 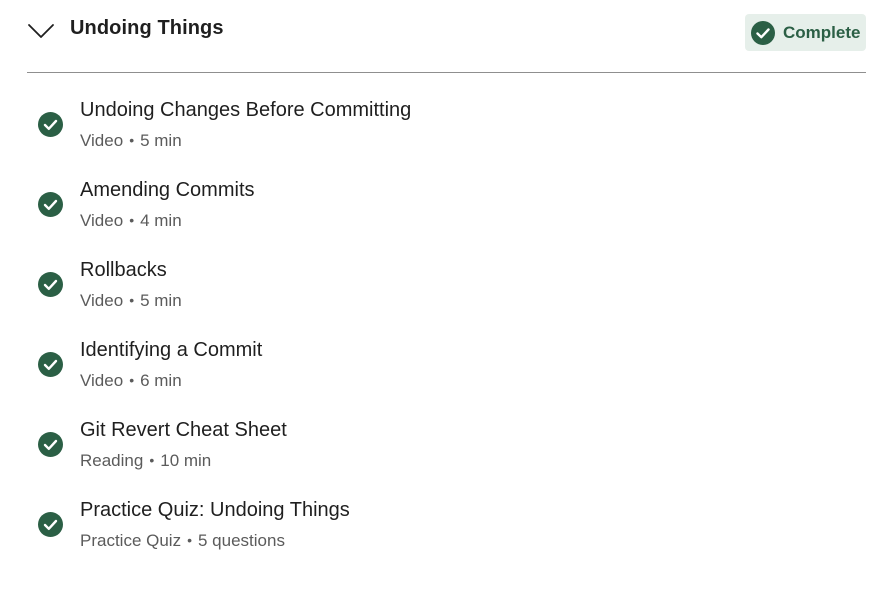 I want to click on item-title: Rollbacks, so click(x=123, y=270).